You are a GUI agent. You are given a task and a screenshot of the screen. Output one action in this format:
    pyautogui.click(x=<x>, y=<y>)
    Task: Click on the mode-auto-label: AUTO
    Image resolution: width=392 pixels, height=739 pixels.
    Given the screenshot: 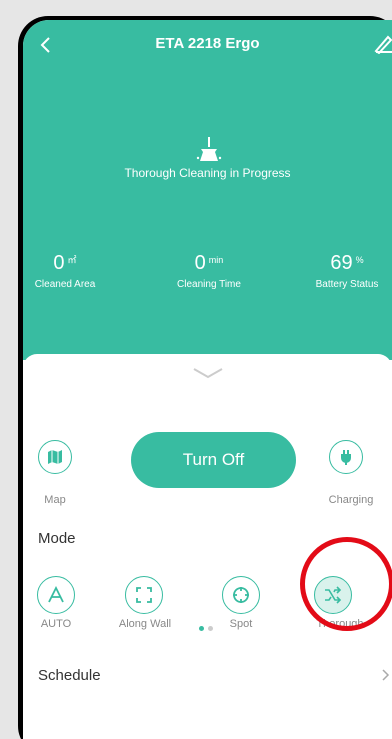 What is the action you would take?
    pyautogui.click(x=56, y=624)
    